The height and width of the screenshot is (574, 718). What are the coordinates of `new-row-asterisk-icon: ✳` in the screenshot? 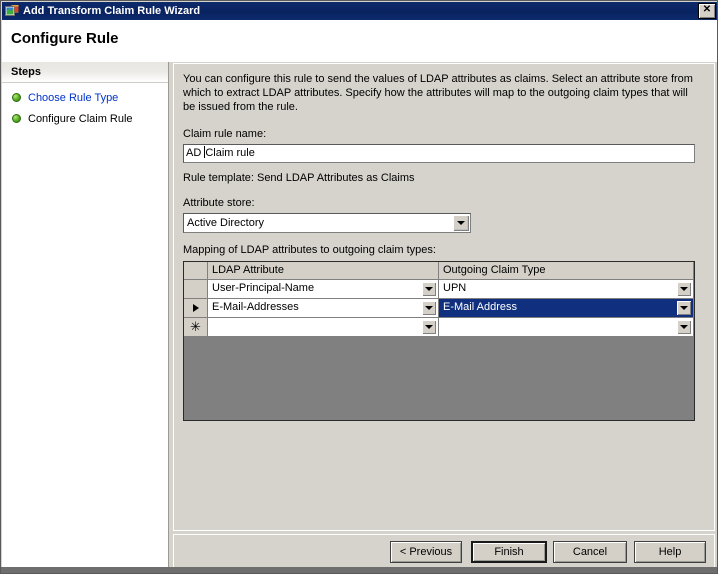 It's located at (195, 326).